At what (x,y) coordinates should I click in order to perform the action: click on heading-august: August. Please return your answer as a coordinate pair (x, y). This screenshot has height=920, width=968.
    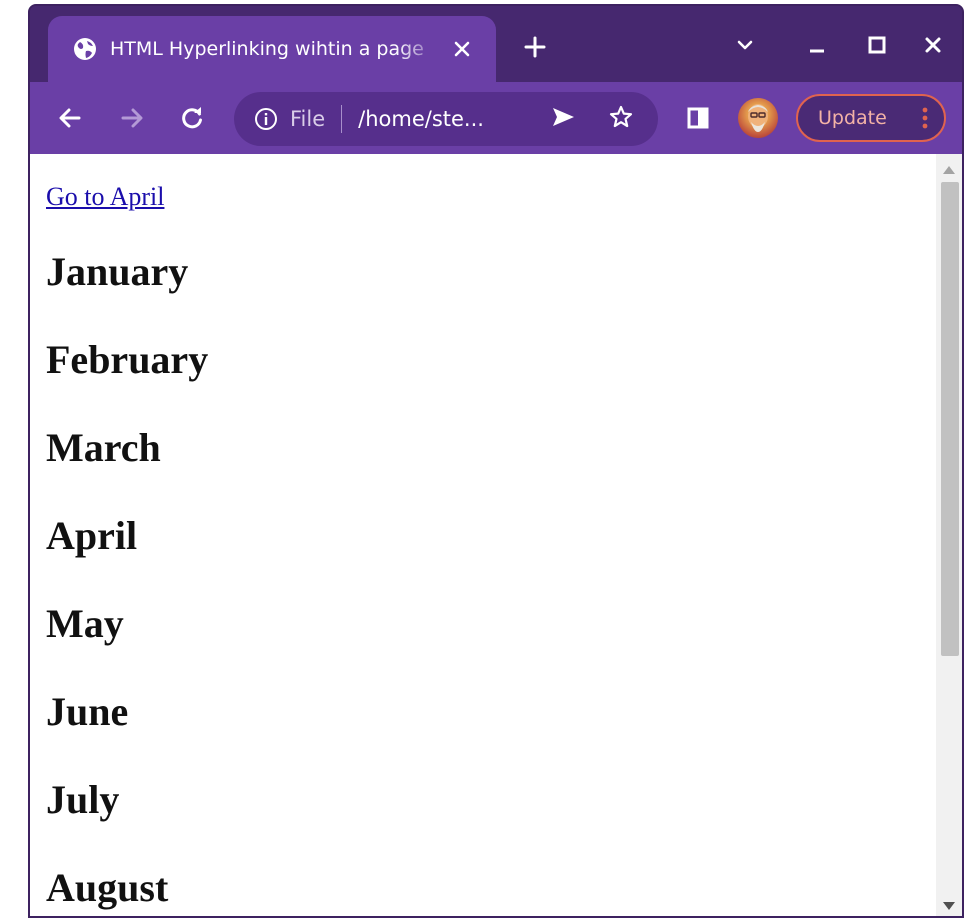
    Looking at the image, I should click on (107, 887).